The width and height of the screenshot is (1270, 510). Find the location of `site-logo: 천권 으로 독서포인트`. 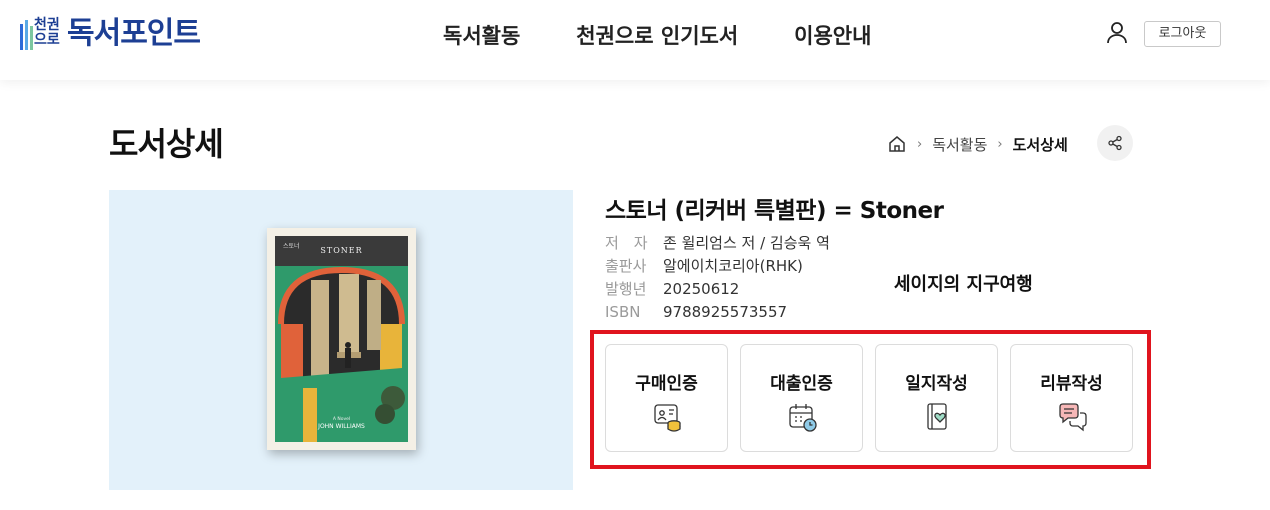

site-logo: 천권 으로 독서포인트 is located at coordinates (110, 34).